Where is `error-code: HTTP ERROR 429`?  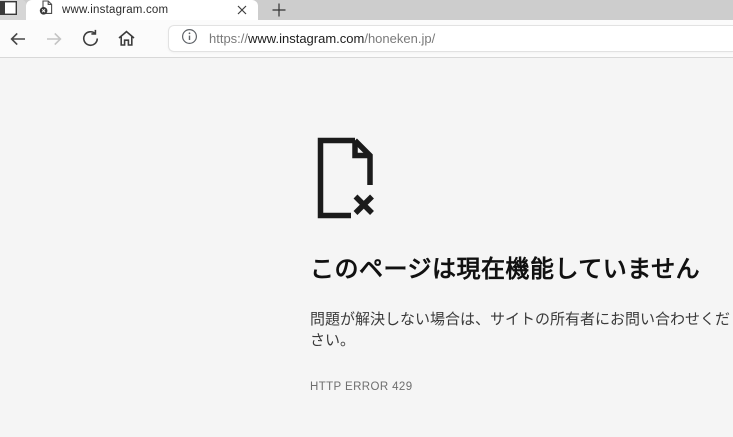 error-code: HTTP ERROR 429 is located at coordinates (361, 387).